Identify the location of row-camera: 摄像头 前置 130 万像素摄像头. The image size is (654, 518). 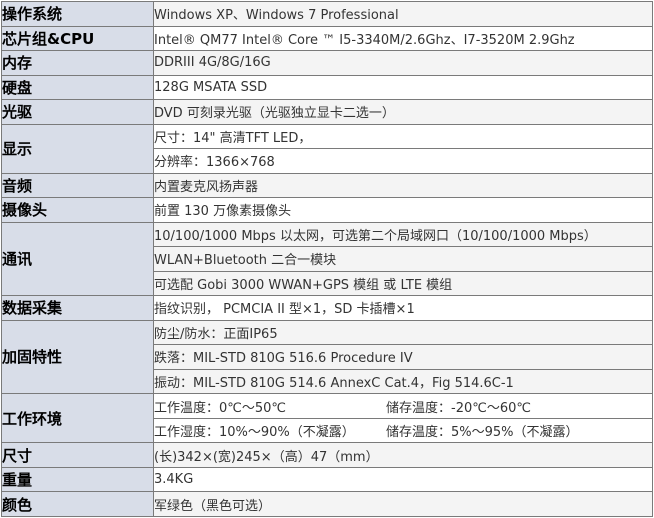
(327, 210).